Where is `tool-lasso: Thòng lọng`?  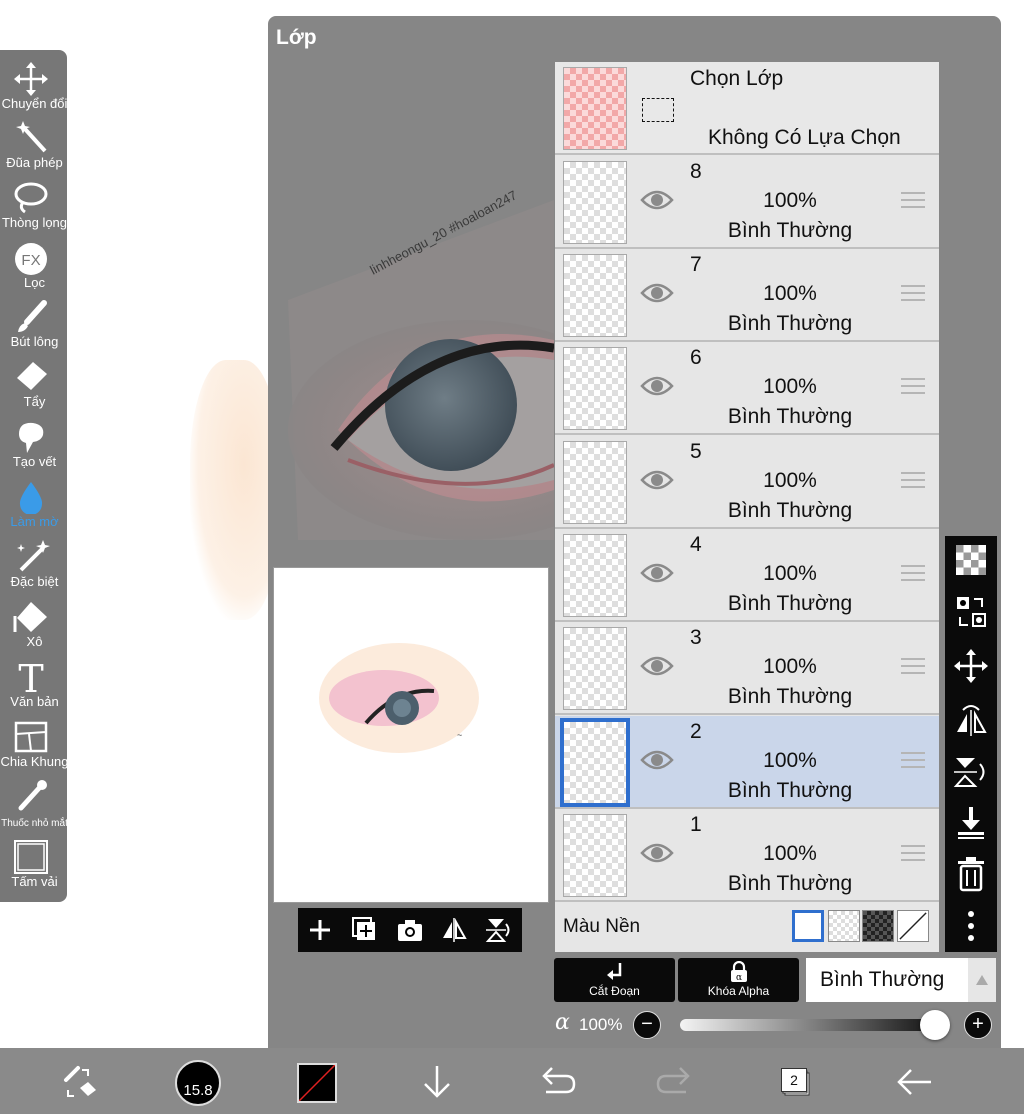
tool-lasso: Thòng lọng is located at coordinates (33, 208).